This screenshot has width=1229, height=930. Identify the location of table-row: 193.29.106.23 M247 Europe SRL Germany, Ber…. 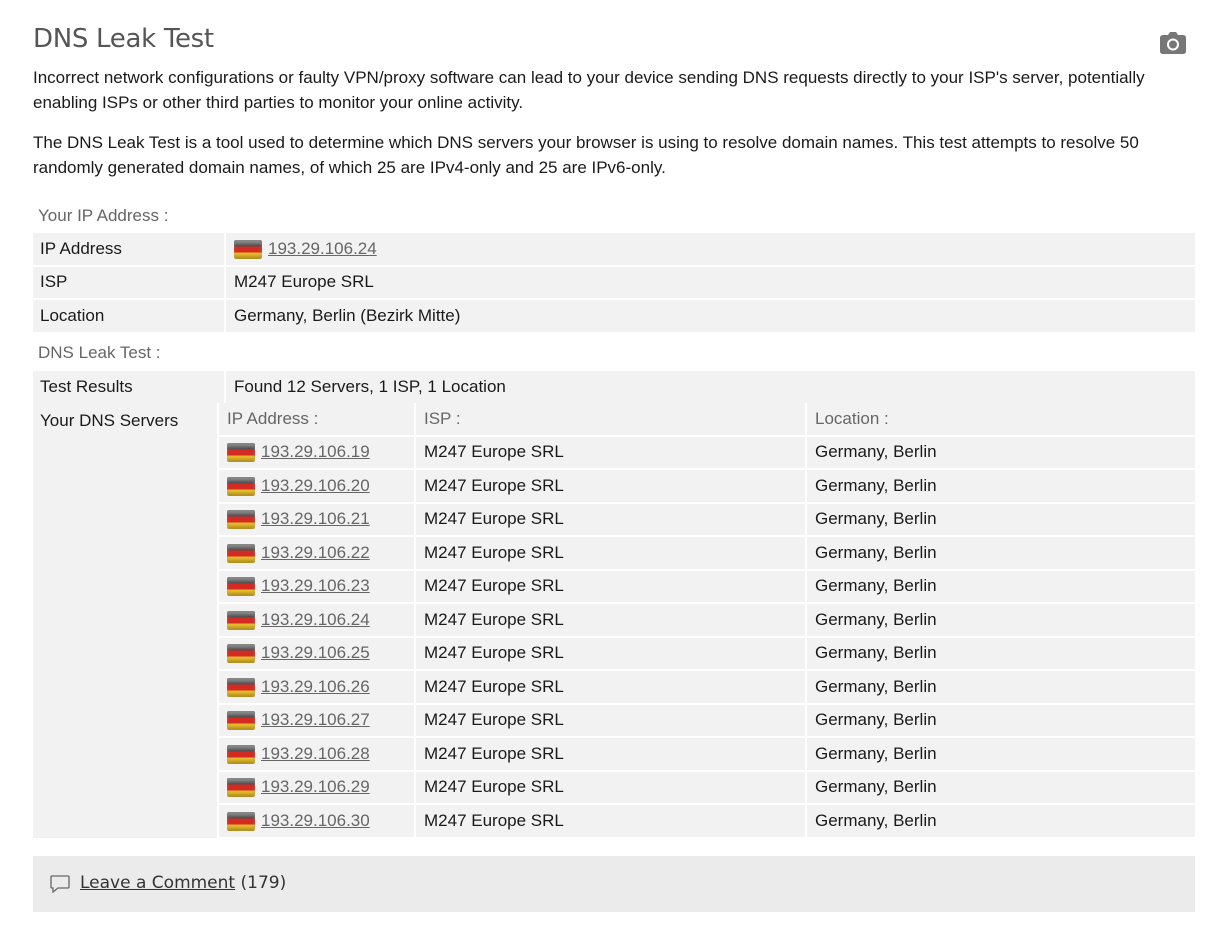
(706, 586).